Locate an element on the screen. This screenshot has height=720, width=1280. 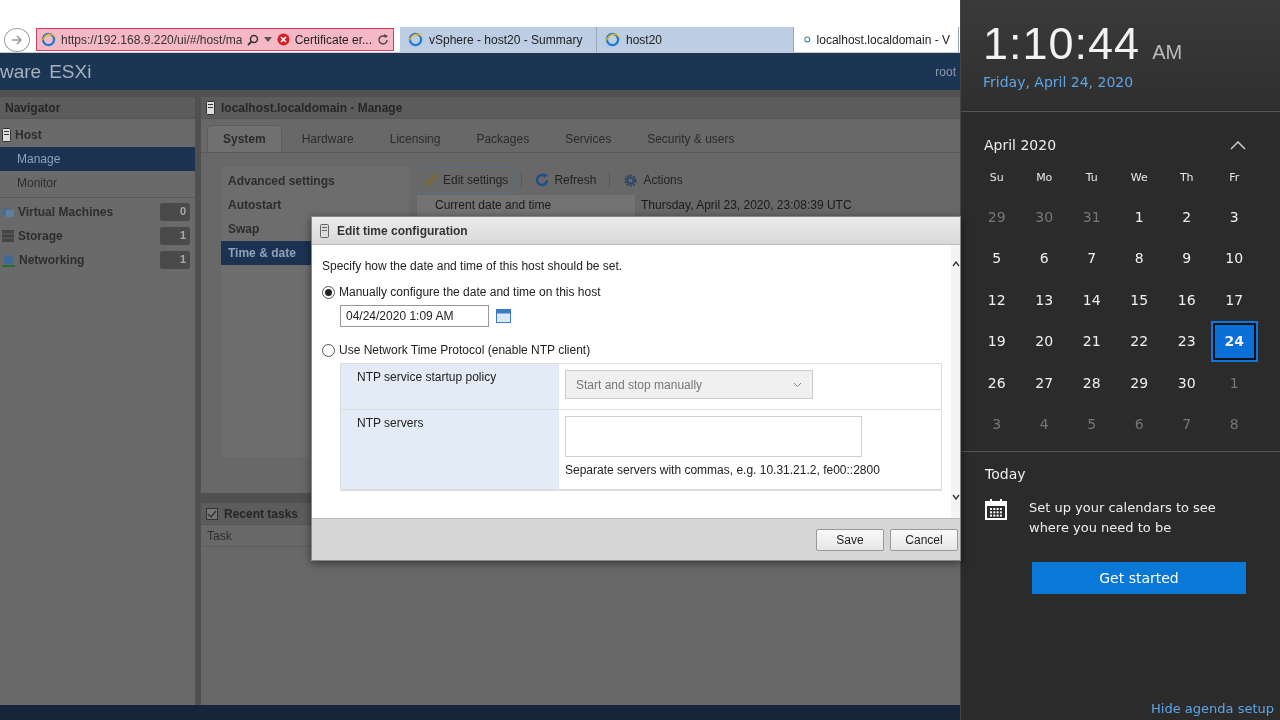
navigator-item-label: Networking is located at coordinates (52, 260).